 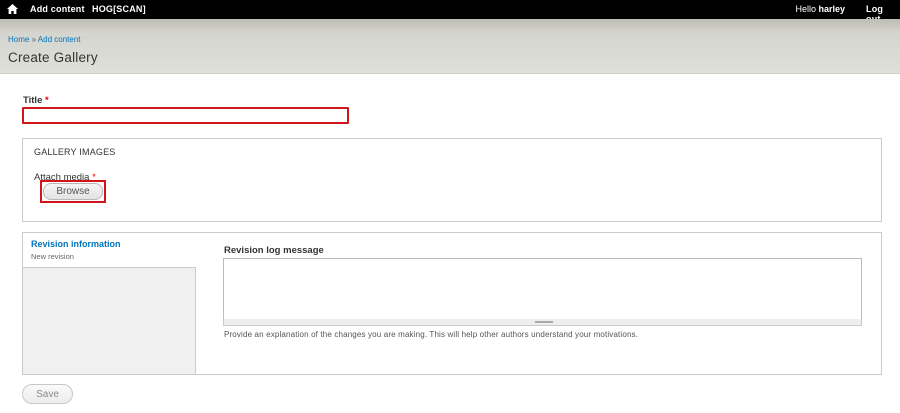 What do you see at coordinates (57, 9) in the screenshot?
I see `toolbar-add-content-link: Add content` at bounding box center [57, 9].